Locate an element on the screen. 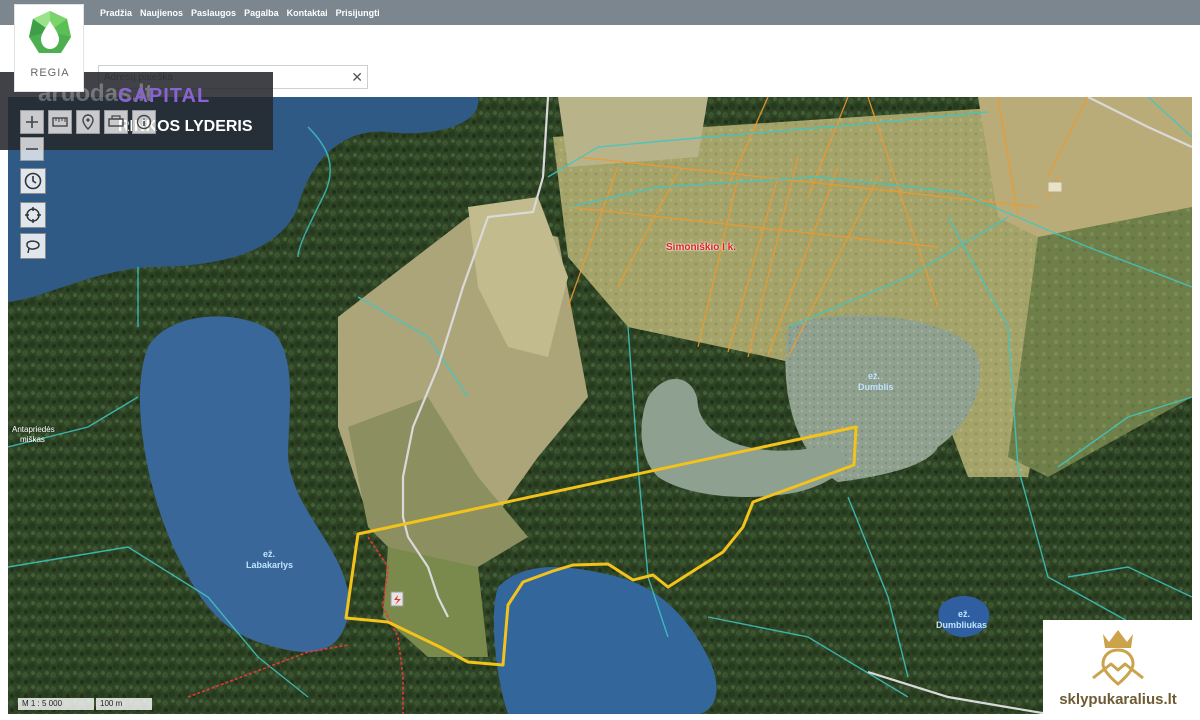 This screenshot has height=720, width=1200. crosshair-icon is located at coordinates (33, 215).